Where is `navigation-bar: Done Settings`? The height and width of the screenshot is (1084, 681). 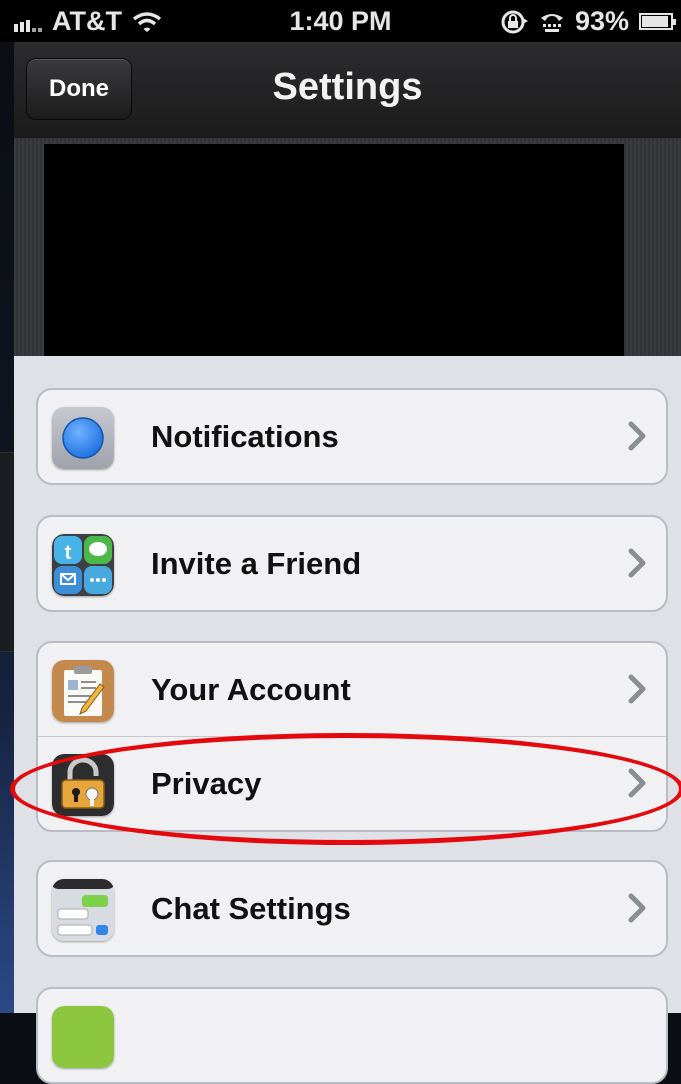 navigation-bar: Done Settings is located at coordinates (347, 90).